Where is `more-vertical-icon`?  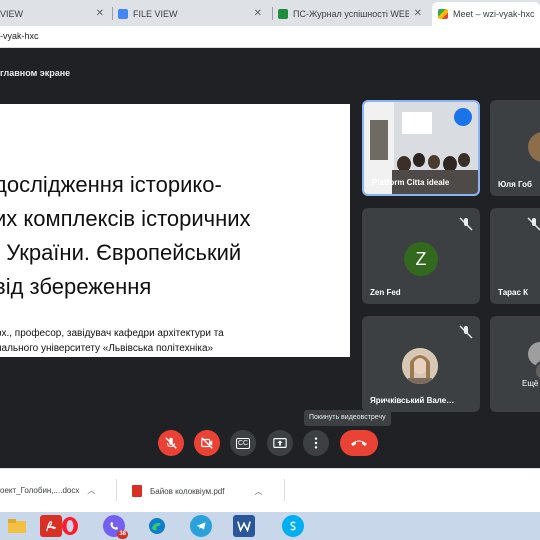 more-vertical-icon is located at coordinates (316, 443).